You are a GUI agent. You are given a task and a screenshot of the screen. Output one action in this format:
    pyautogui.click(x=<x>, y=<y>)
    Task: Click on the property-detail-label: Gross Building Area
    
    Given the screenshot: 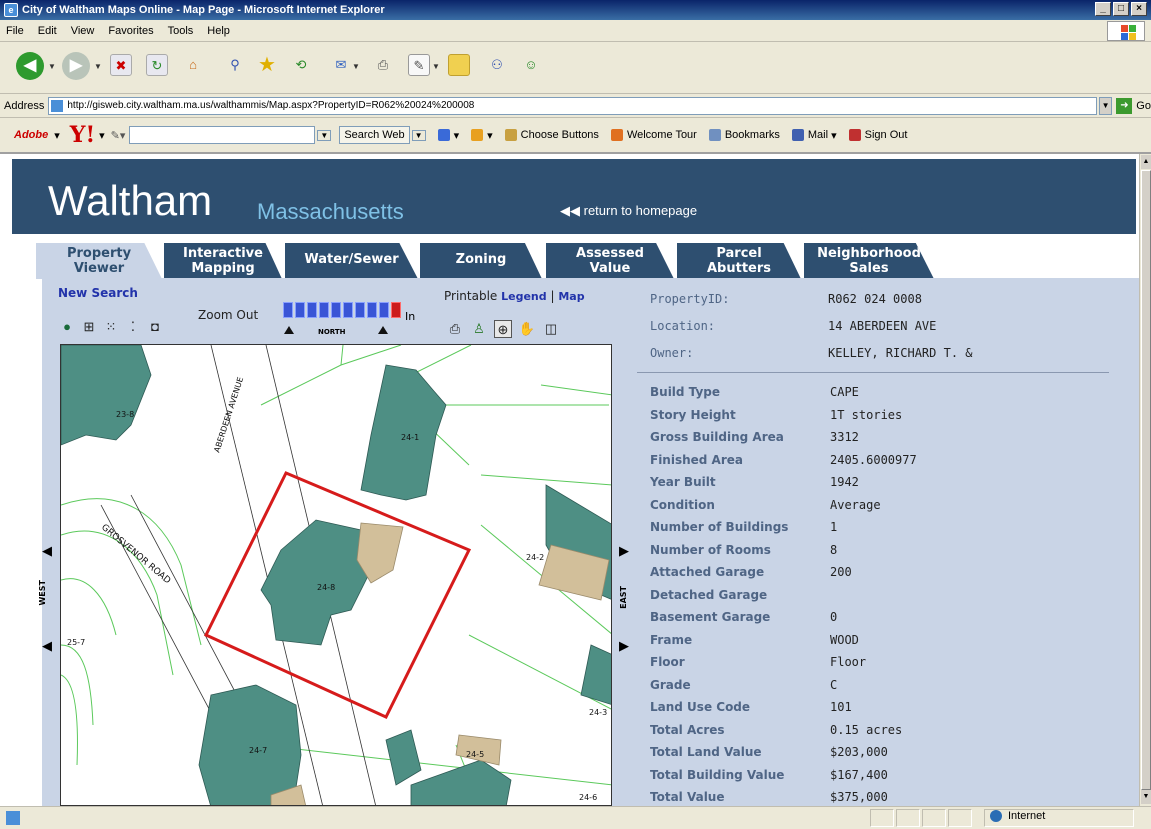 What is the action you would take?
    pyautogui.click(x=717, y=437)
    